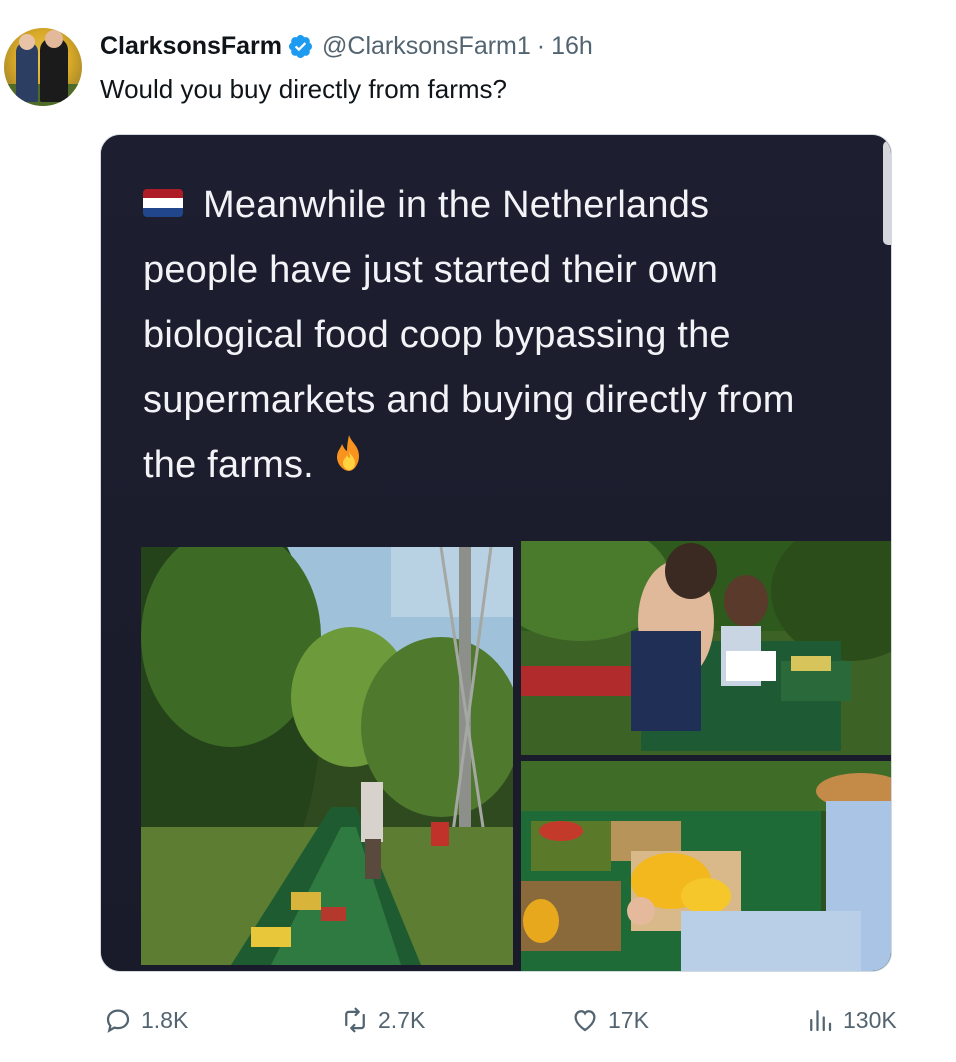 This screenshot has height=1062, width=956. I want to click on retweet-button: 2.7K, so click(382, 1020).